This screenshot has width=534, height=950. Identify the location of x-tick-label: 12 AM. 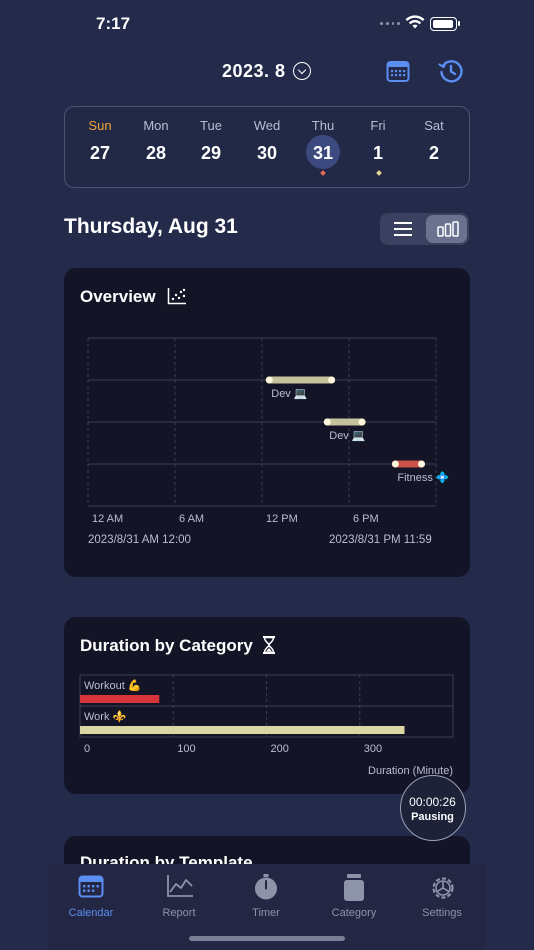
(107, 519).